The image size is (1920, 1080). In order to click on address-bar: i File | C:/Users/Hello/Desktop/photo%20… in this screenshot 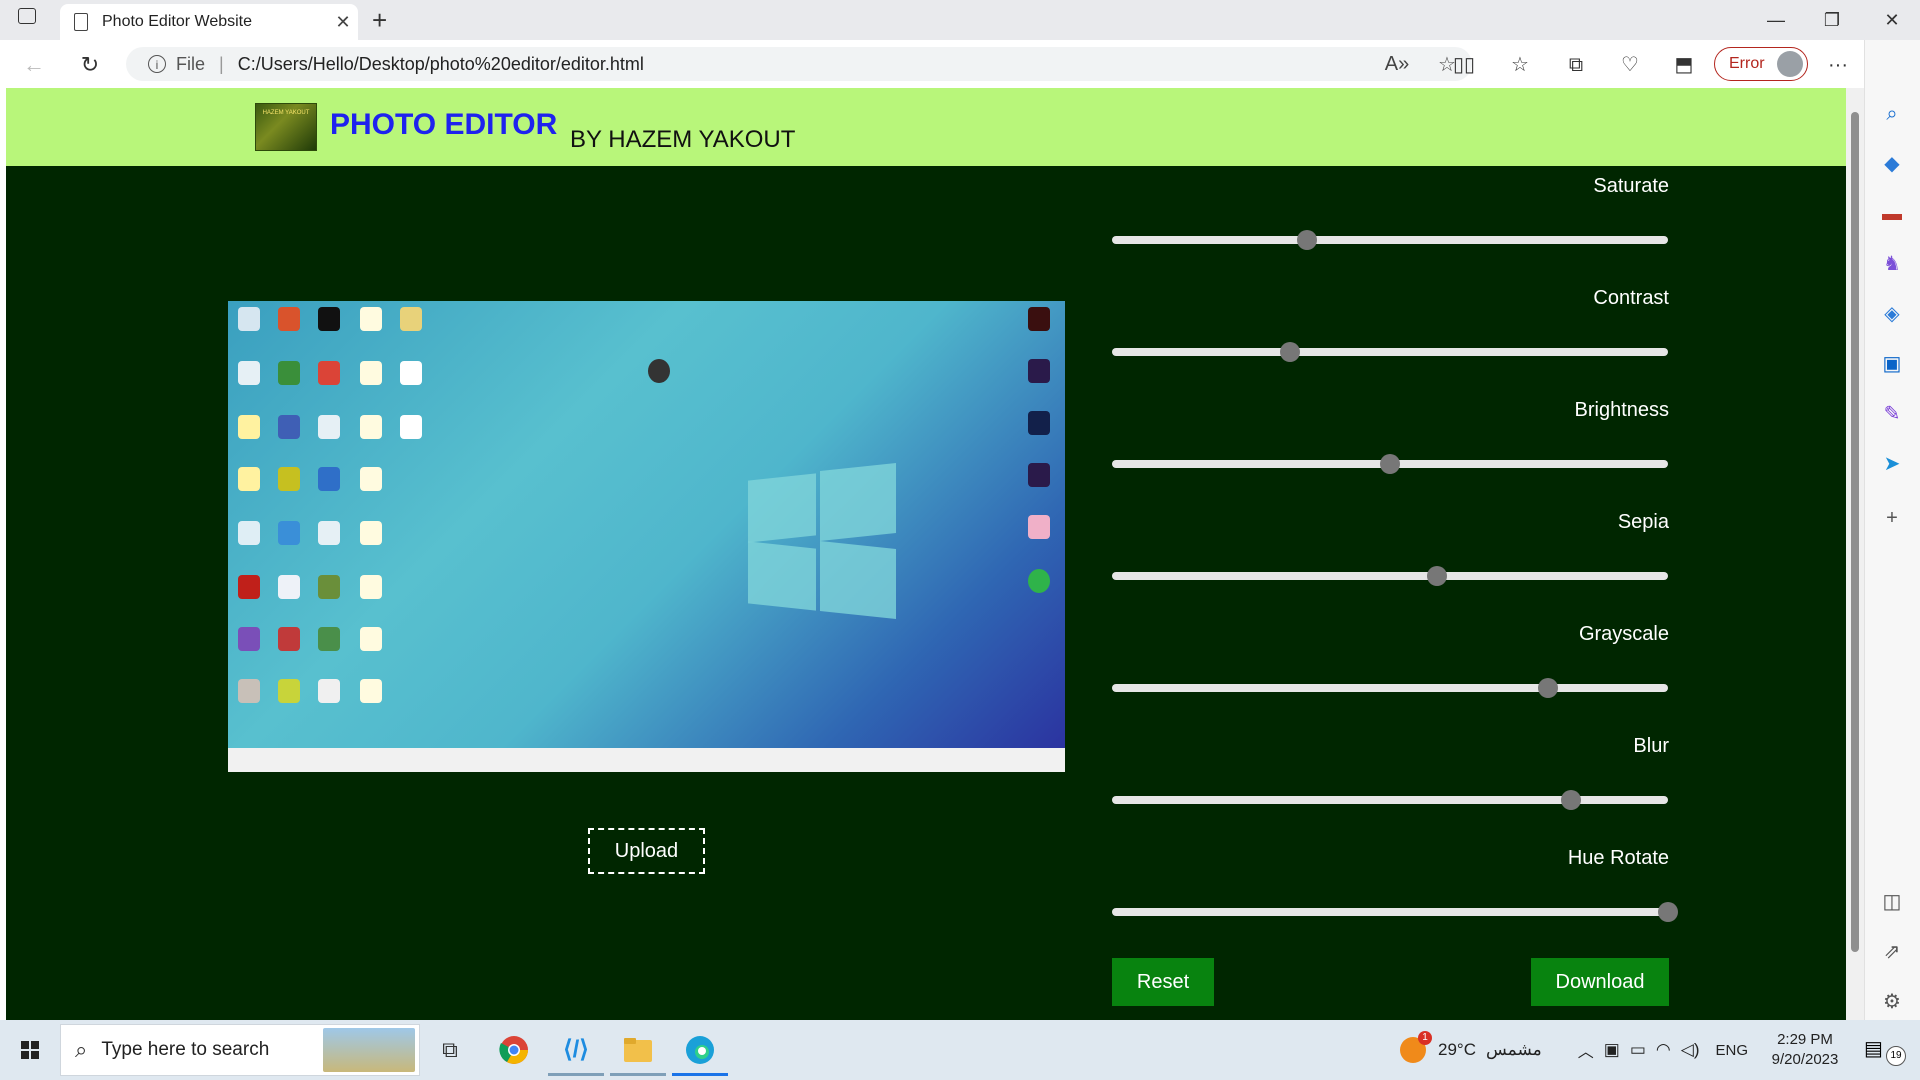, I will do `click(799, 64)`.